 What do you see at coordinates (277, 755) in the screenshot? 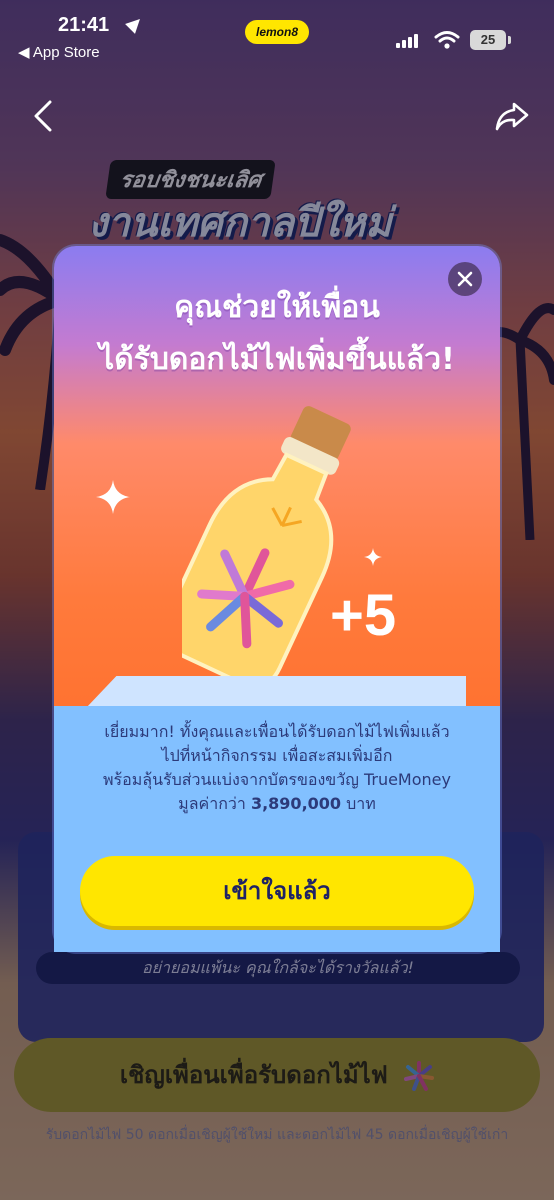
I see `message-line2: ไปที่หน้ากิจกรรม เพื่อสะสมเพิ่มอีก` at bounding box center [277, 755].